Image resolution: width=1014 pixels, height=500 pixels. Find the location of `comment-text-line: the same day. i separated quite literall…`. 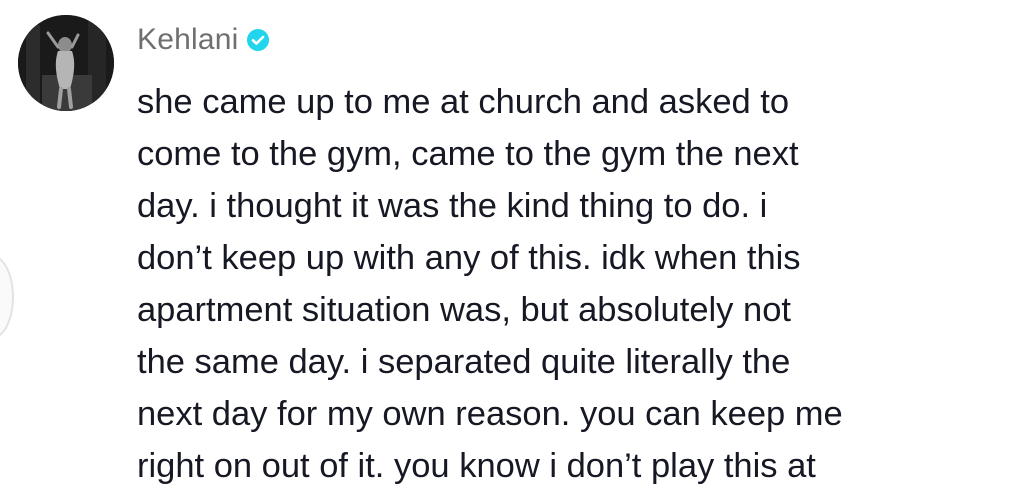

comment-text-line: the same day. i separated quite literall… is located at coordinates (464, 362).